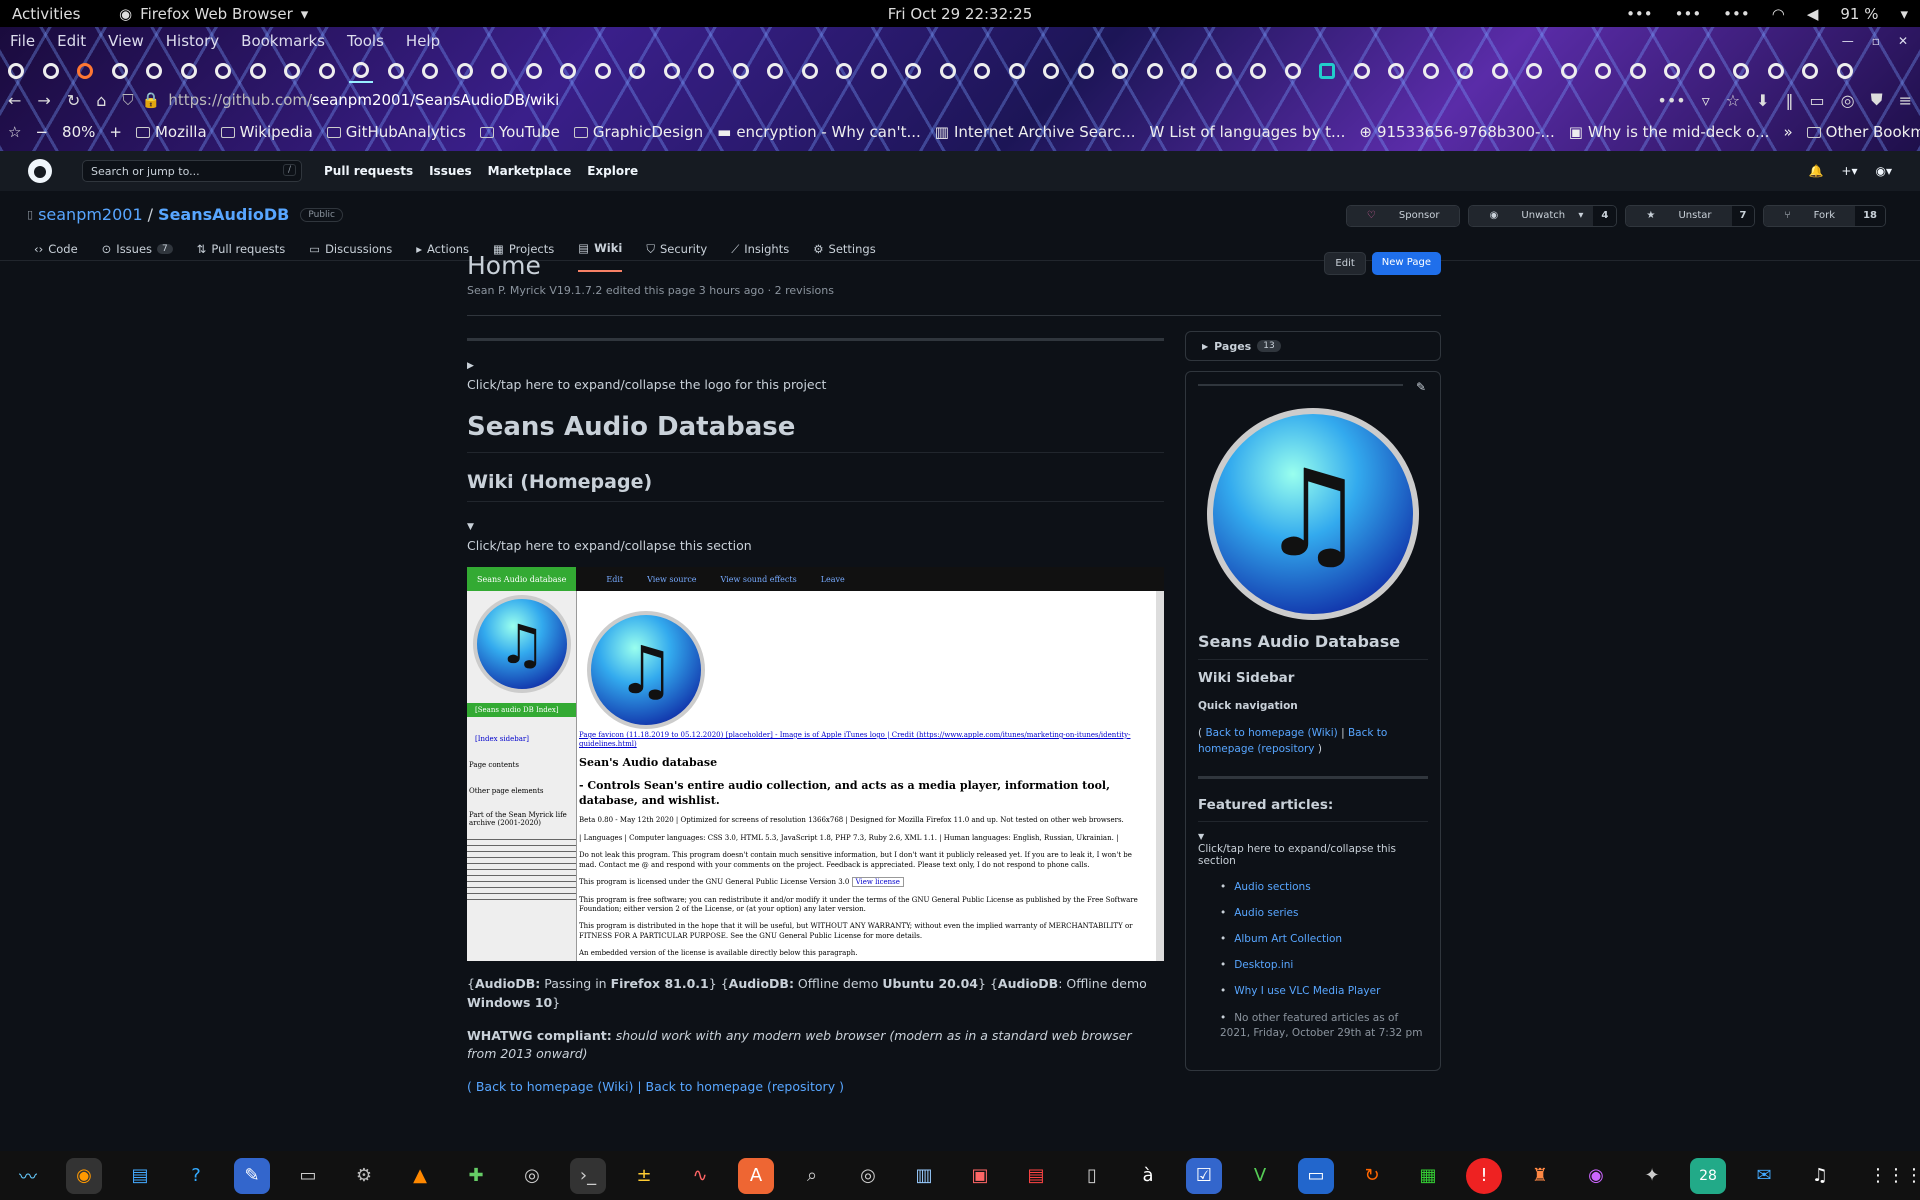 The width and height of the screenshot is (1920, 1200). I want to click on nav-pull-requests: Pull requests, so click(368, 171).